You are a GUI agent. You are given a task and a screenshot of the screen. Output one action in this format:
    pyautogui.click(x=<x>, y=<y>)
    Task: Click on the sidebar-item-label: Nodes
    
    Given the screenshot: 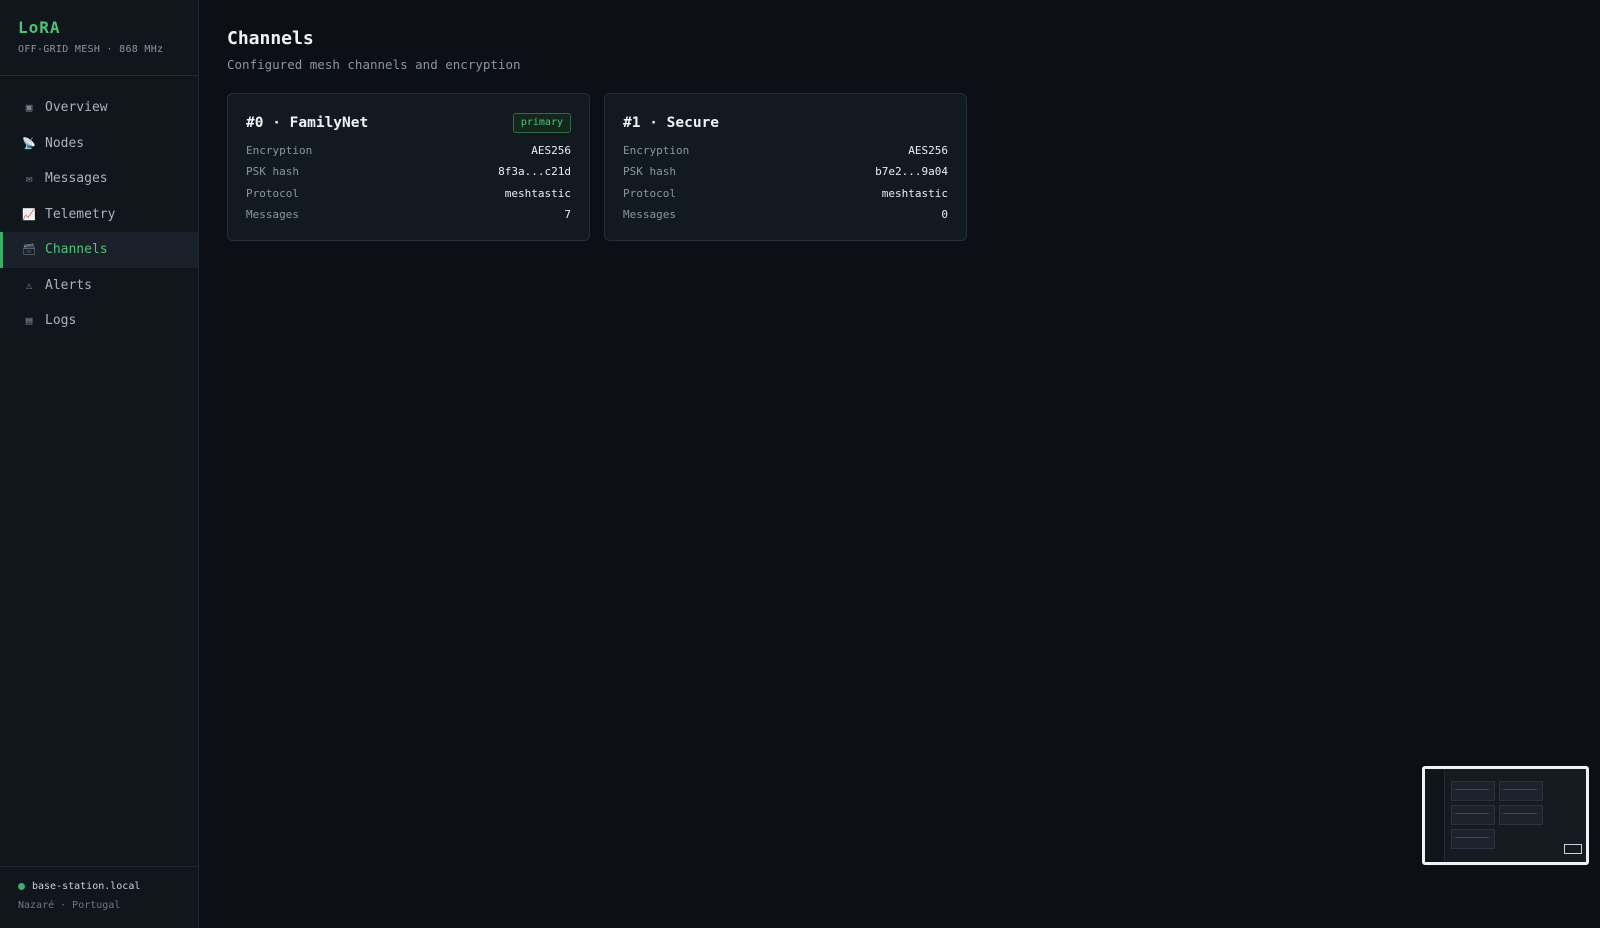 What is the action you would take?
    pyautogui.click(x=65, y=143)
    